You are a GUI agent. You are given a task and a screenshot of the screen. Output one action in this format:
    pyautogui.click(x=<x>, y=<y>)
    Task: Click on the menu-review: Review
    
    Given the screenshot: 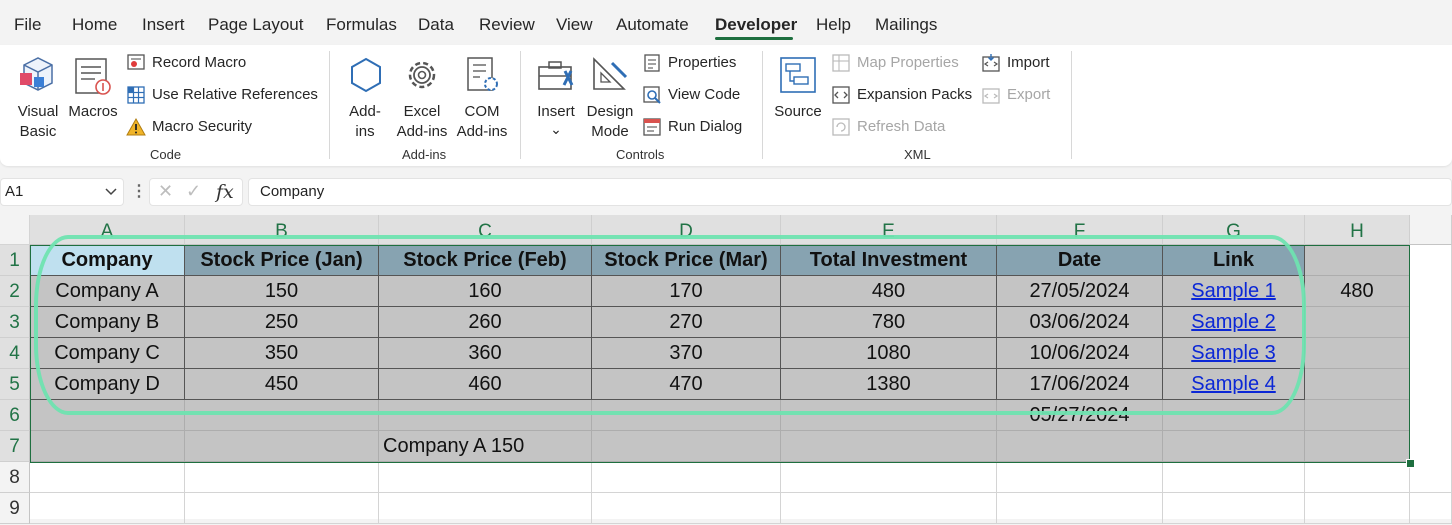 What is the action you would take?
    pyautogui.click(x=507, y=25)
    